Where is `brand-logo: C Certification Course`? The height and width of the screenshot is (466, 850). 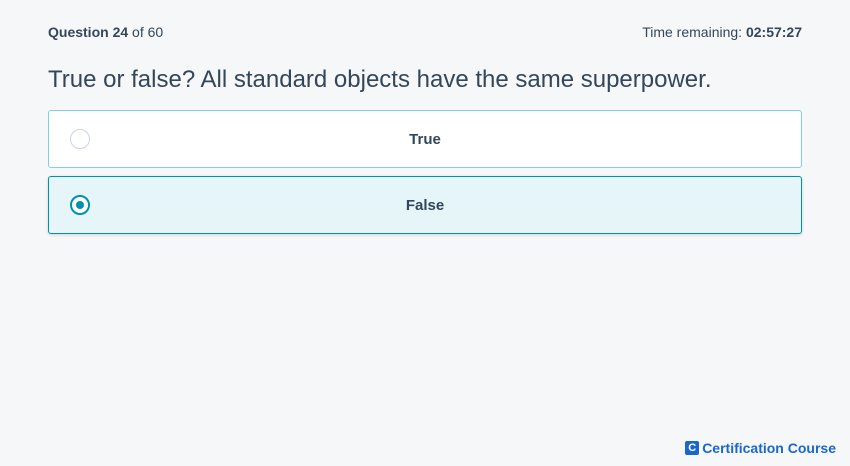
brand-logo: C Certification Course is located at coordinates (760, 448).